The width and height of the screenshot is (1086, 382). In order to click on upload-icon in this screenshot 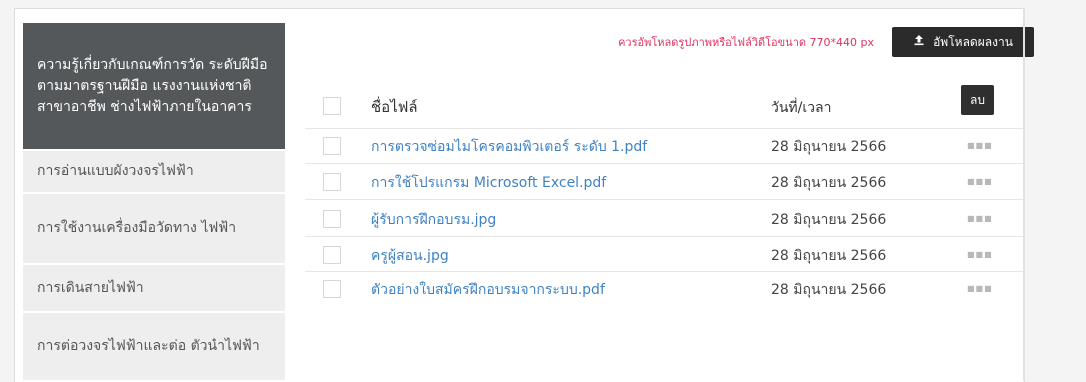, I will do `click(919, 42)`.